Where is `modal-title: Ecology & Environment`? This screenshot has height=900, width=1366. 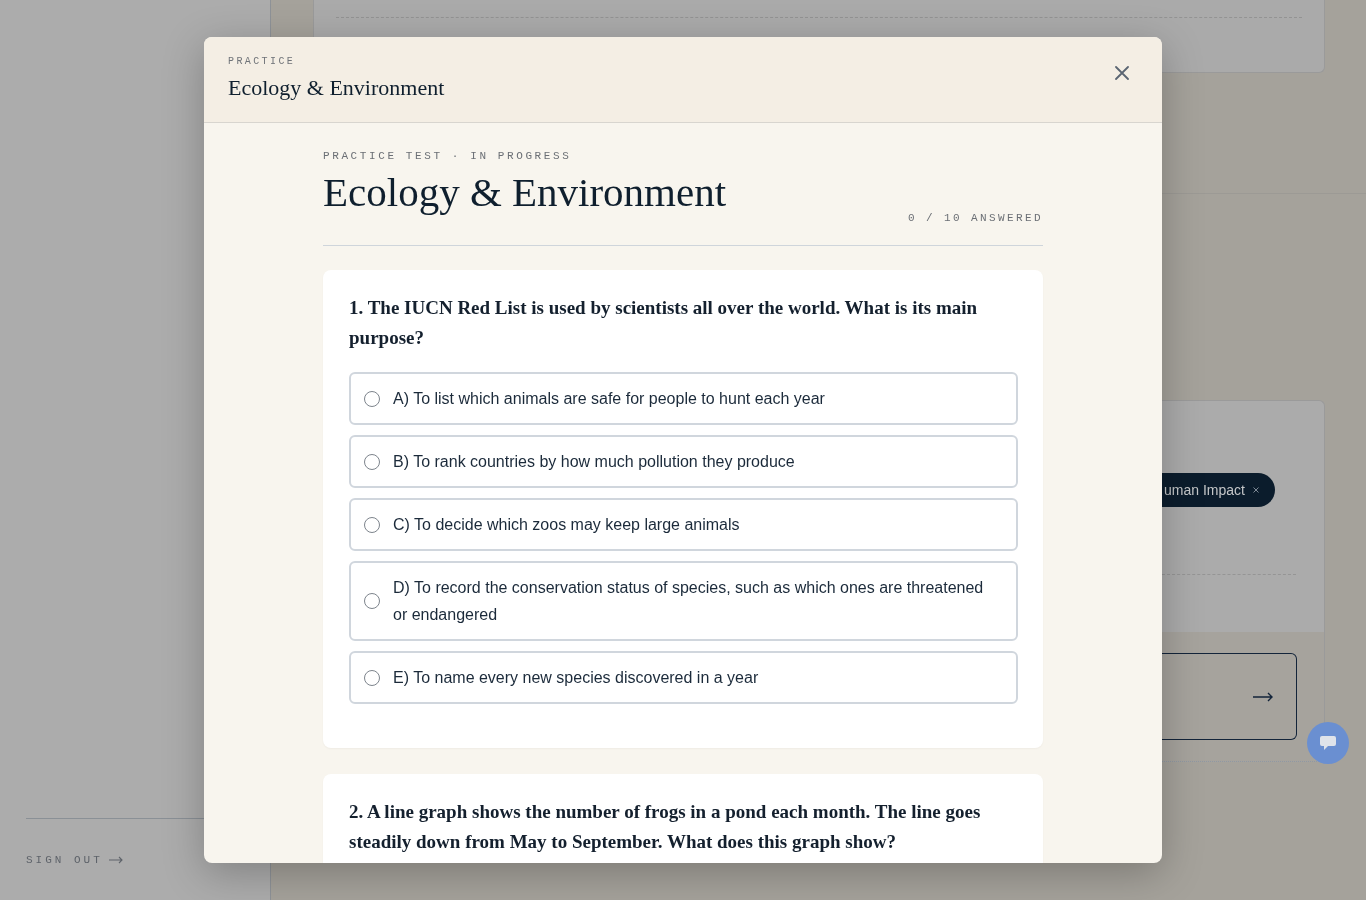 modal-title: Ecology & Environment is located at coordinates (336, 88).